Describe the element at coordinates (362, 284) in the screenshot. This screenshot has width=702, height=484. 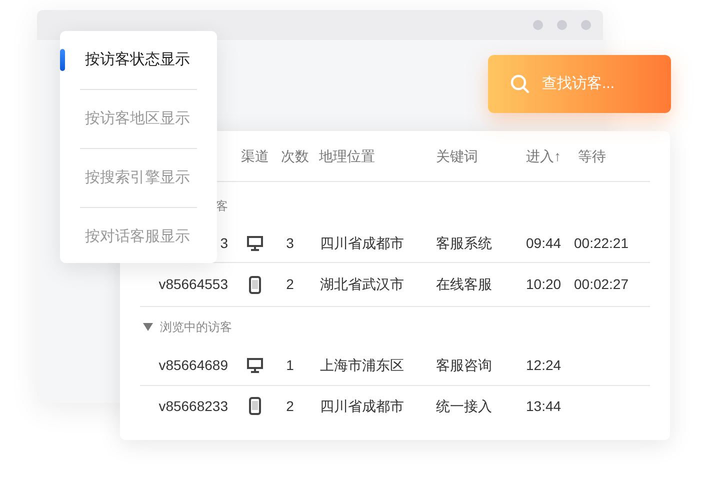
I see `table-cell-text: 湖北省武汉市` at that location.